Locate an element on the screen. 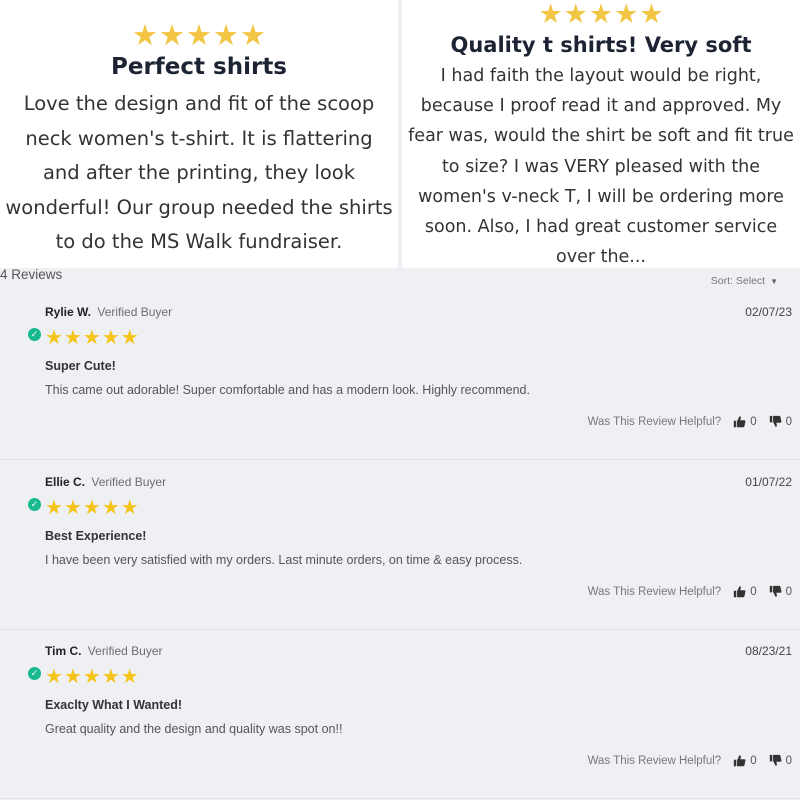  review-author: Ellie C. is located at coordinates (65, 482).